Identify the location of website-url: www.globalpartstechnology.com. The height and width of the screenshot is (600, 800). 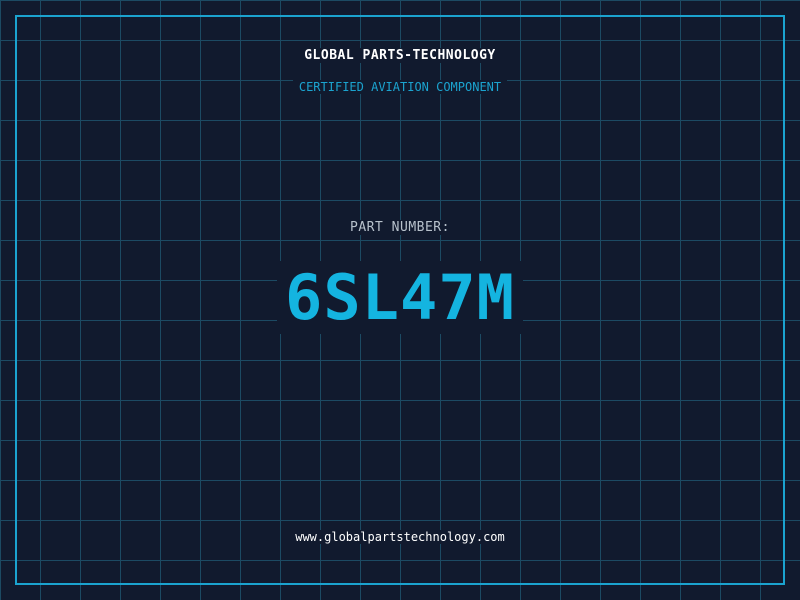
(400, 537).